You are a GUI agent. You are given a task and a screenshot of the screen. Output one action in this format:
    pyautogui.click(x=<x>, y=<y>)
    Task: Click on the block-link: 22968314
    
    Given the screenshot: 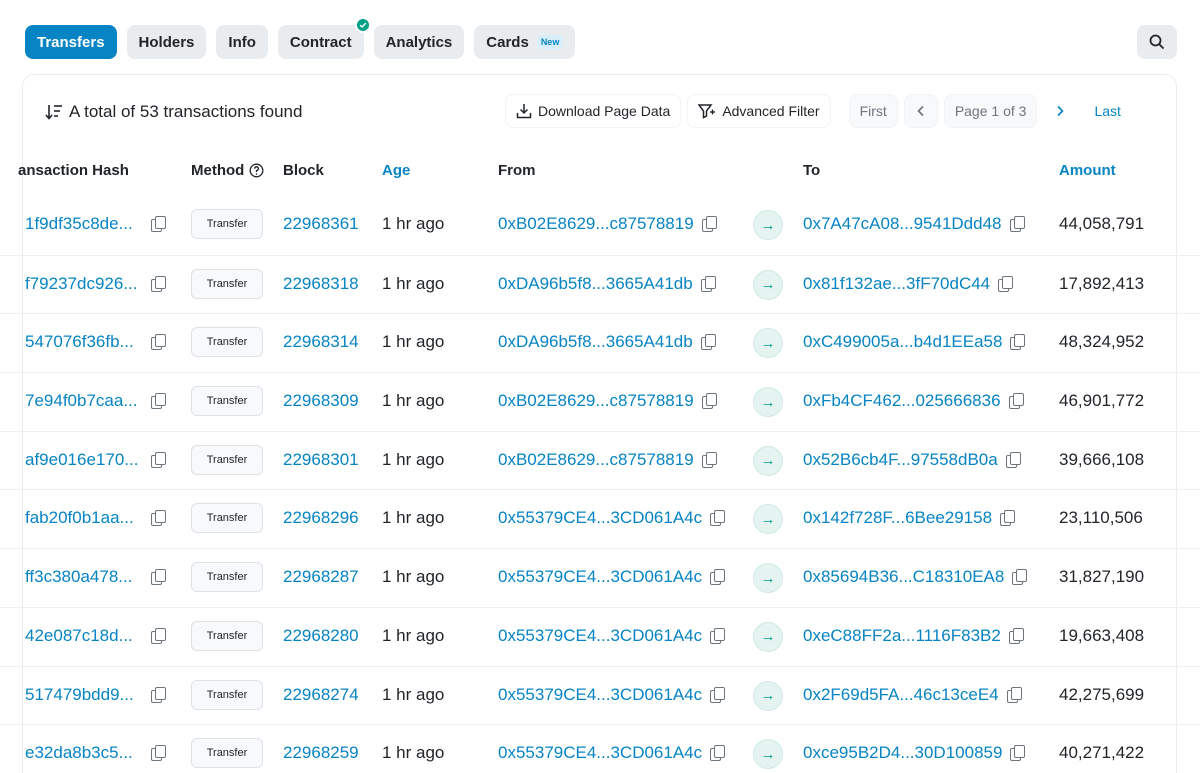 What is the action you would take?
    pyautogui.click(x=321, y=342)
    